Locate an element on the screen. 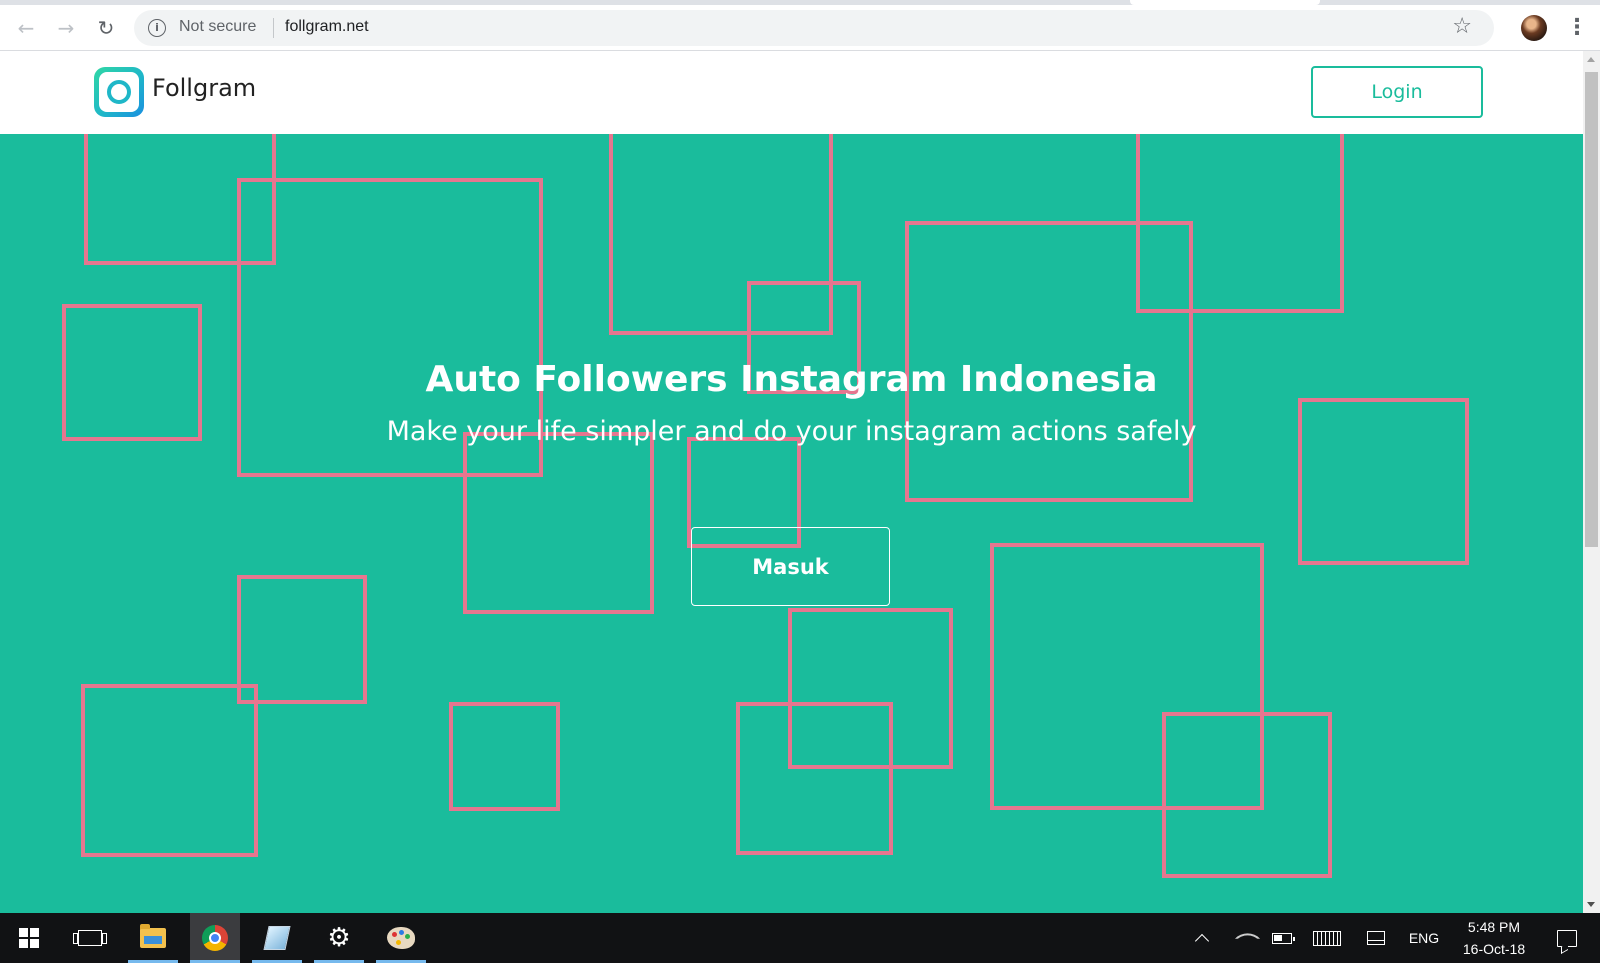 The height and width of the screenshot is (963, 1600). taskbar-clock: 5:48 PM 16-Oct-18 is located at coordinates (1494, 938).